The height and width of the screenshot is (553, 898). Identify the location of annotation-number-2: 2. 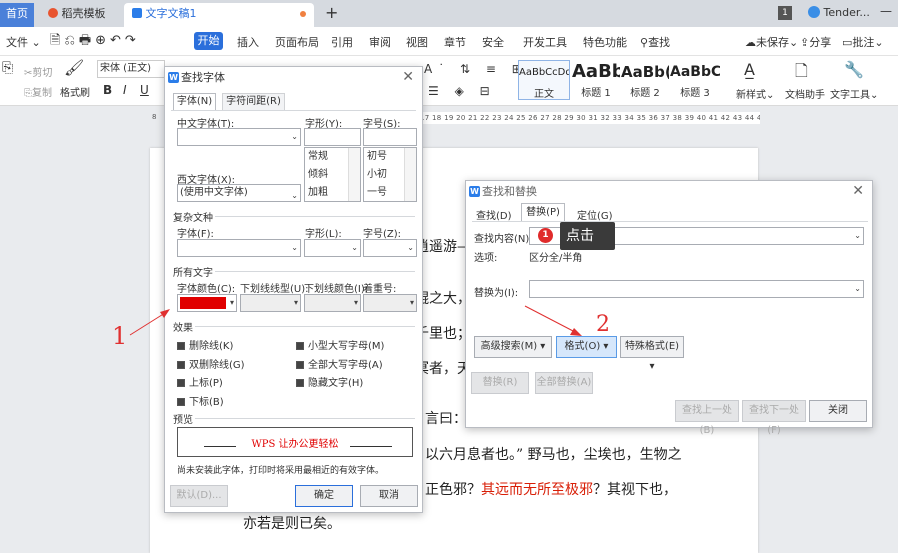
(603, 324).